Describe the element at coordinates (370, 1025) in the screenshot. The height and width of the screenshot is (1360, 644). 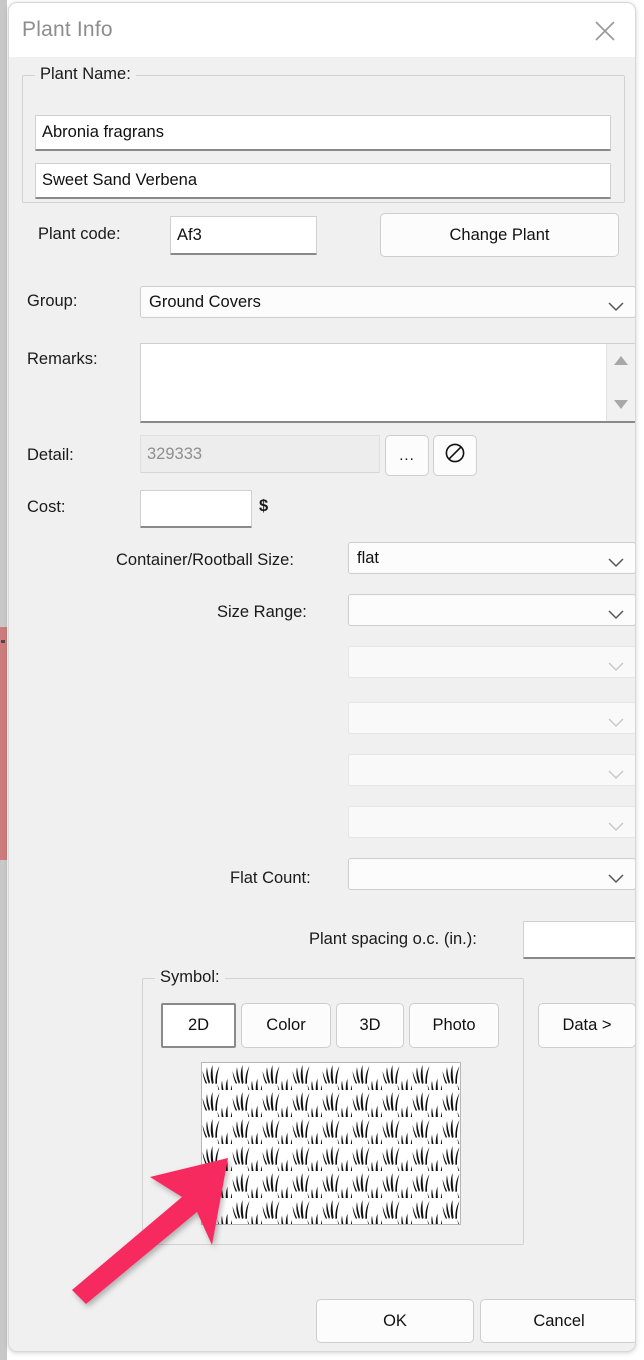
I see `tab-3d: 3D` at that location.